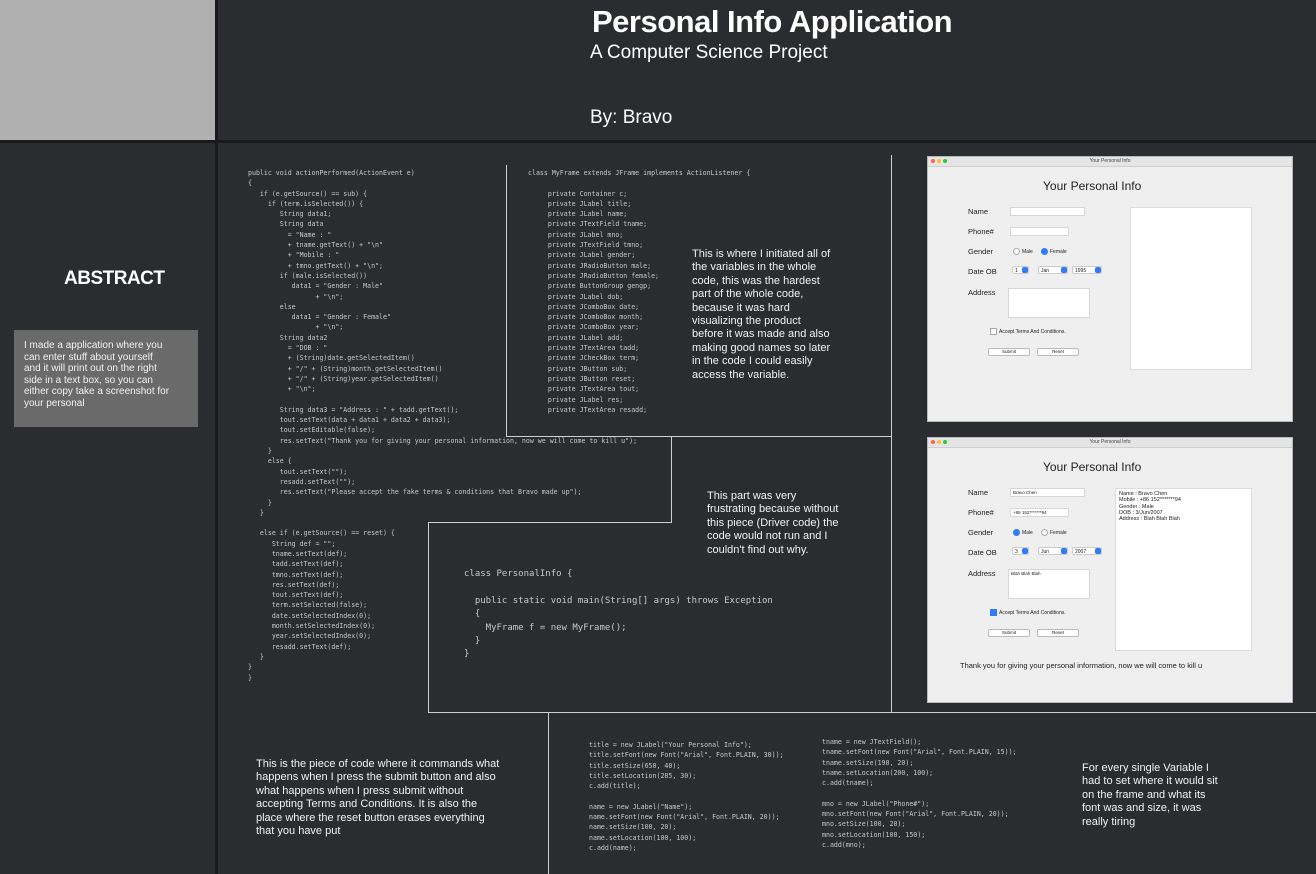  What do you see at coordinates (1087, 551) in the screenshot?
I see `year-select: 2007` at bounding box center [1087, 551].